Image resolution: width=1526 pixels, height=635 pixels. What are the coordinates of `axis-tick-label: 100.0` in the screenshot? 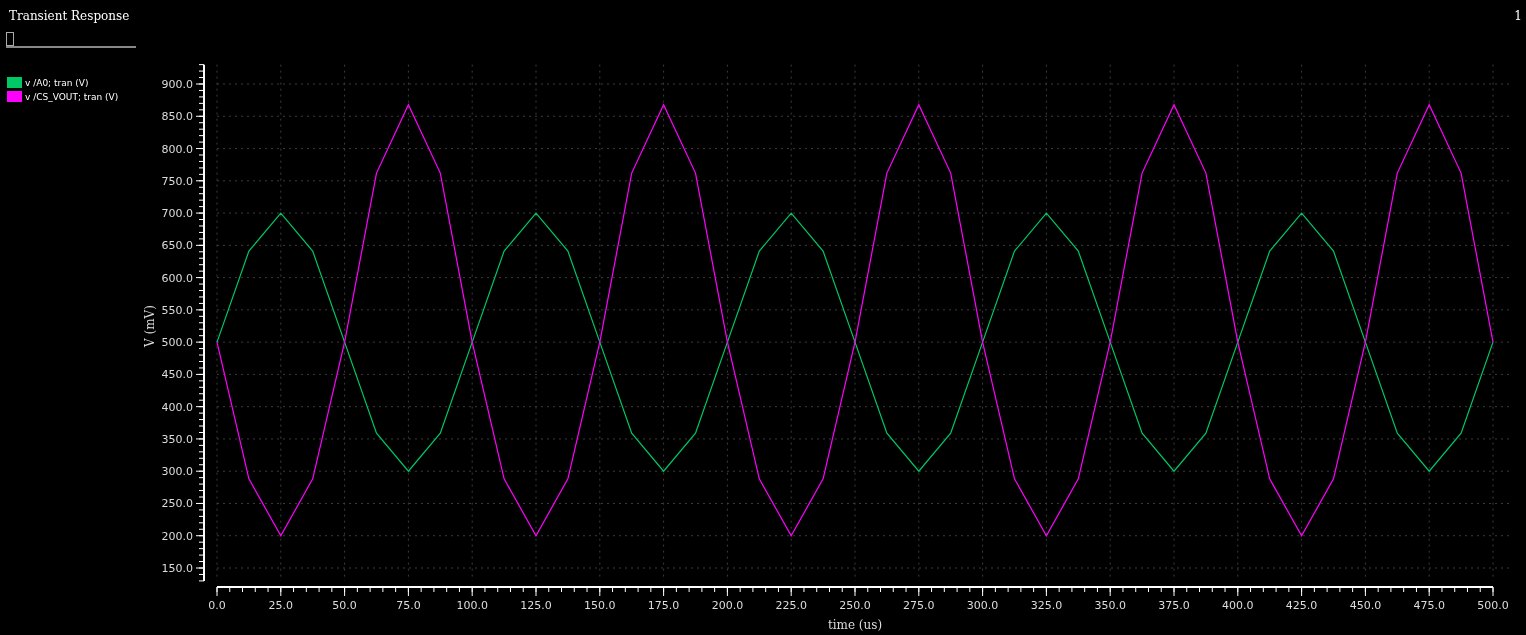 It's located at (472, 605).